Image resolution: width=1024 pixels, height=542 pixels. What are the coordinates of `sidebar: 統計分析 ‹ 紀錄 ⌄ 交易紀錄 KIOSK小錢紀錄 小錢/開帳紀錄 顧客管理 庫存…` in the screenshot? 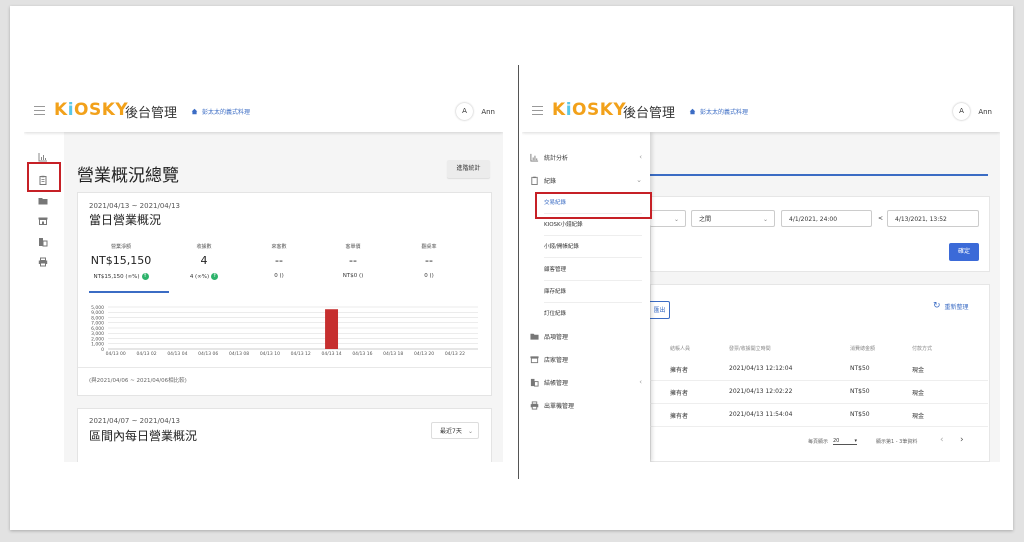 It's located at (586, 297).